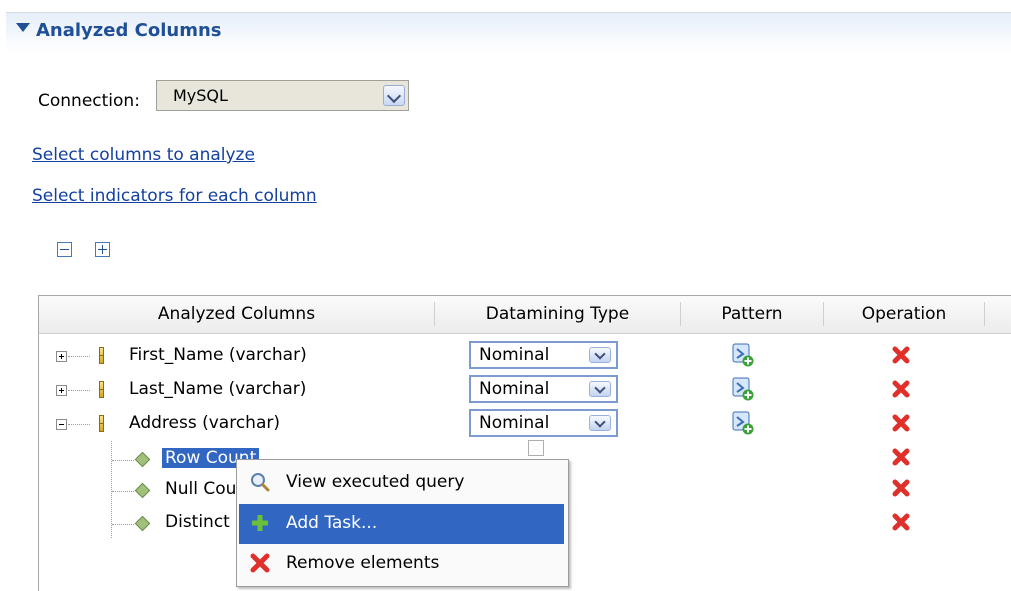  What do you see at coordinates (102, 249) in the screenshot?
I see `expand-all-icon` at bounding box center [102, 249].